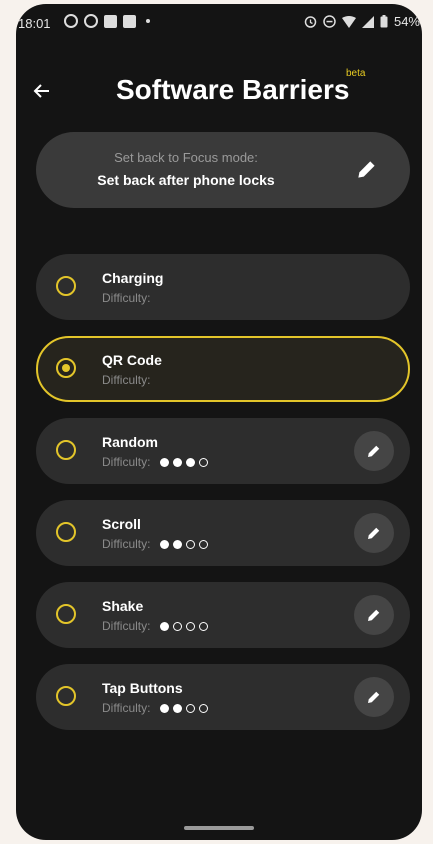  Describe the element at coordinates (121, 524) in the screenshot. I see `barrier-name: Scroll` at that location.